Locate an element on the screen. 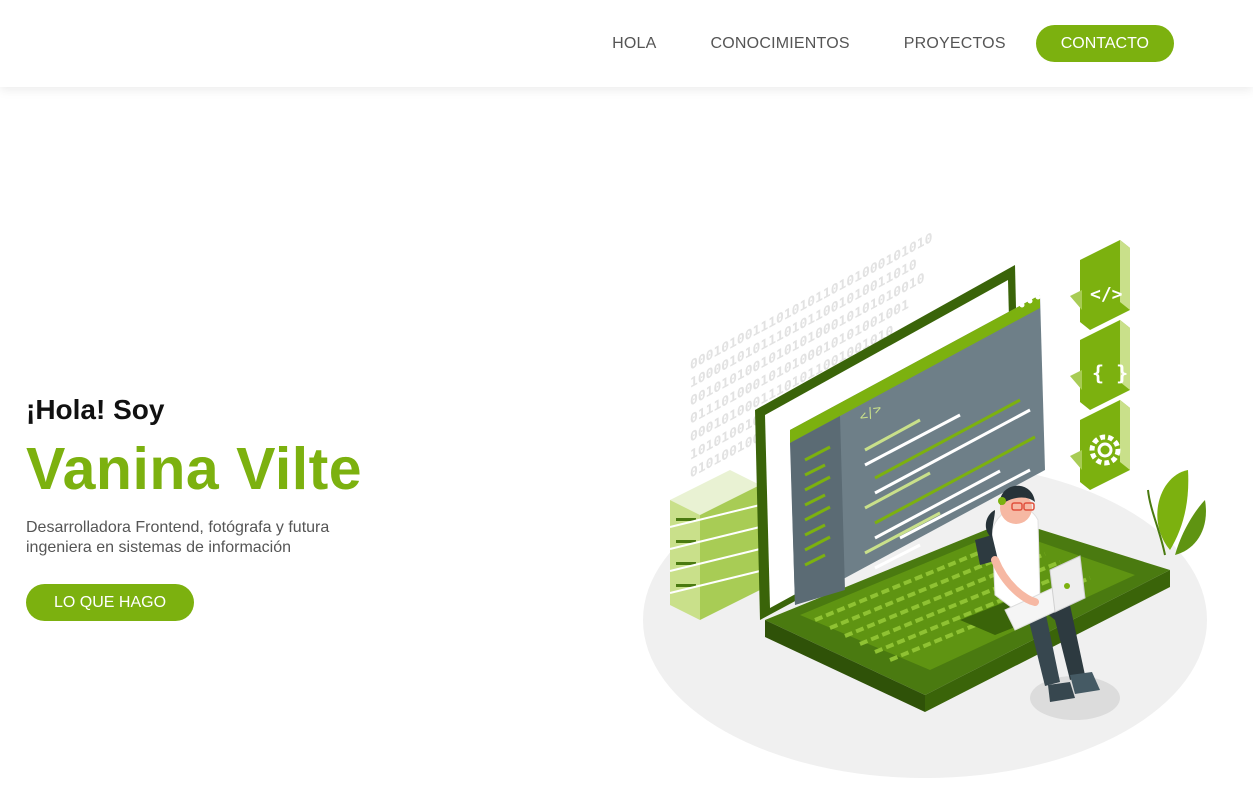 The height and width of the screenshot is (798, 1253). main-nav: HOLA CONOCIMIENTOS PROYECTOS CONTACTO is located at coordinates (893, 43).